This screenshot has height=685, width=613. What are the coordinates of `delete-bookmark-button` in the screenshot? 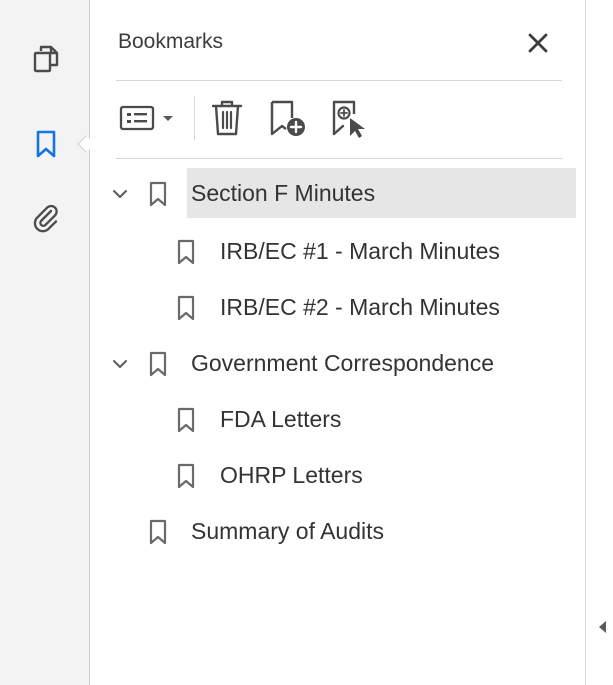 It's located at (227, 118).